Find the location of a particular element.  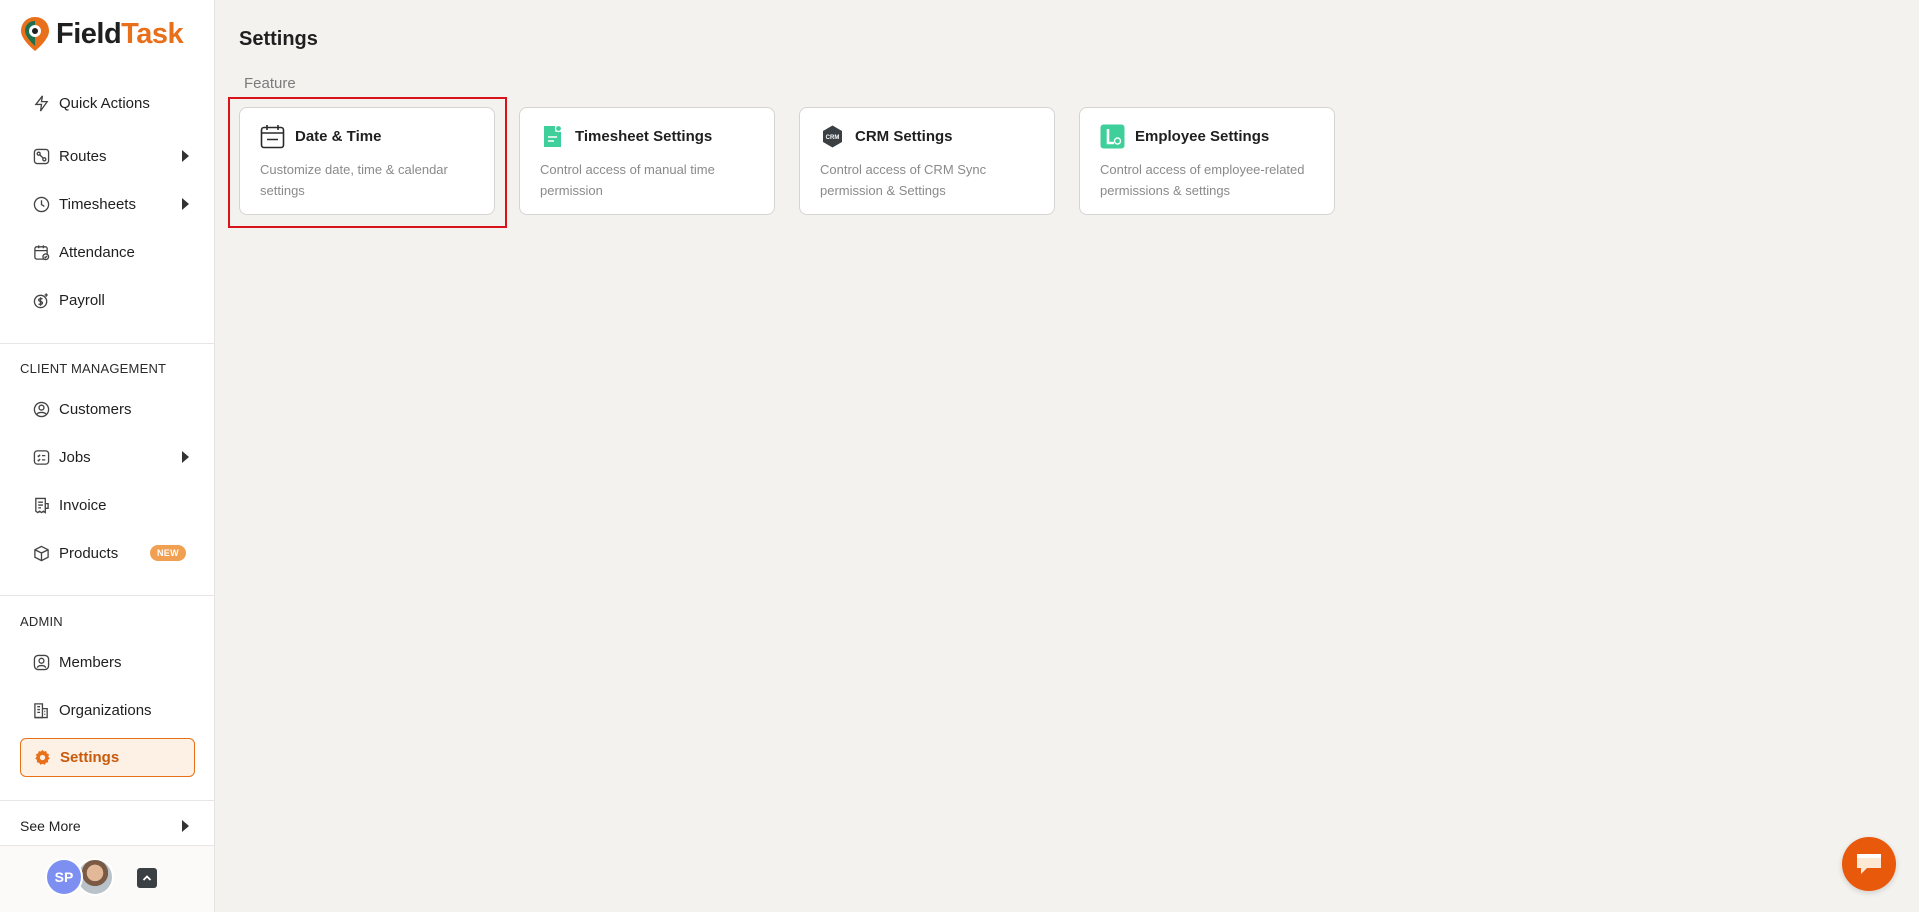

sidebar-item-invoice: Invoice is located at coordinates (107, 505).